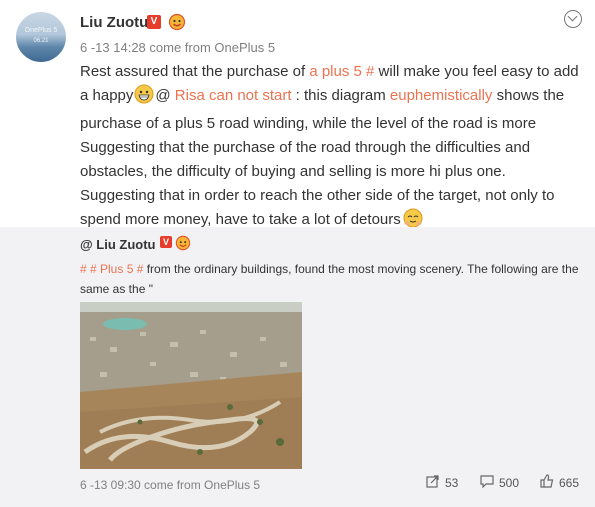 The width and height of the screenshot is (595, 507). What do you see at coordinates (441, 95) in the screenshot?
I see `keyword-link: euphemistically` at bounding box center [441, 95].